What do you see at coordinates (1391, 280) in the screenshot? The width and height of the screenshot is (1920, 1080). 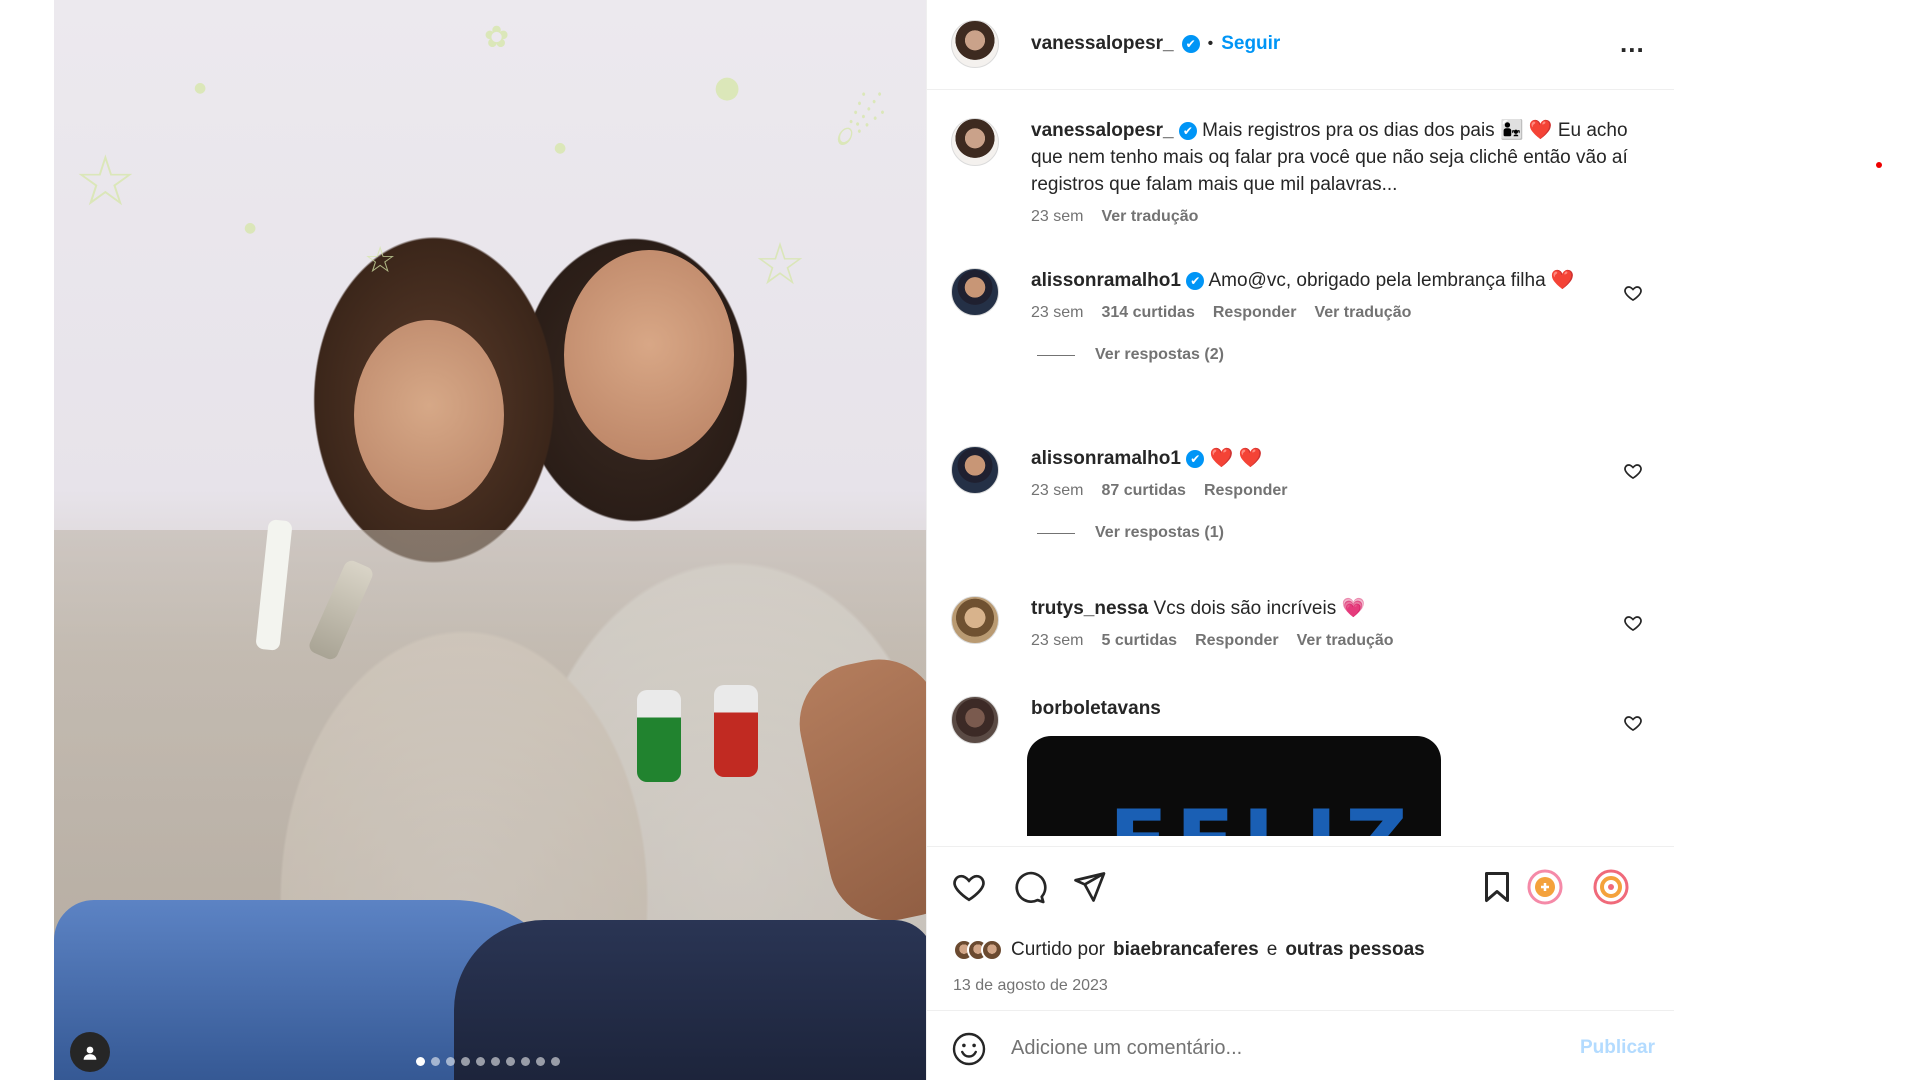 I see `comment-text: Amo@vc, obrigado pela lembrança filha ❤️` at bounding box center [1391, 280].